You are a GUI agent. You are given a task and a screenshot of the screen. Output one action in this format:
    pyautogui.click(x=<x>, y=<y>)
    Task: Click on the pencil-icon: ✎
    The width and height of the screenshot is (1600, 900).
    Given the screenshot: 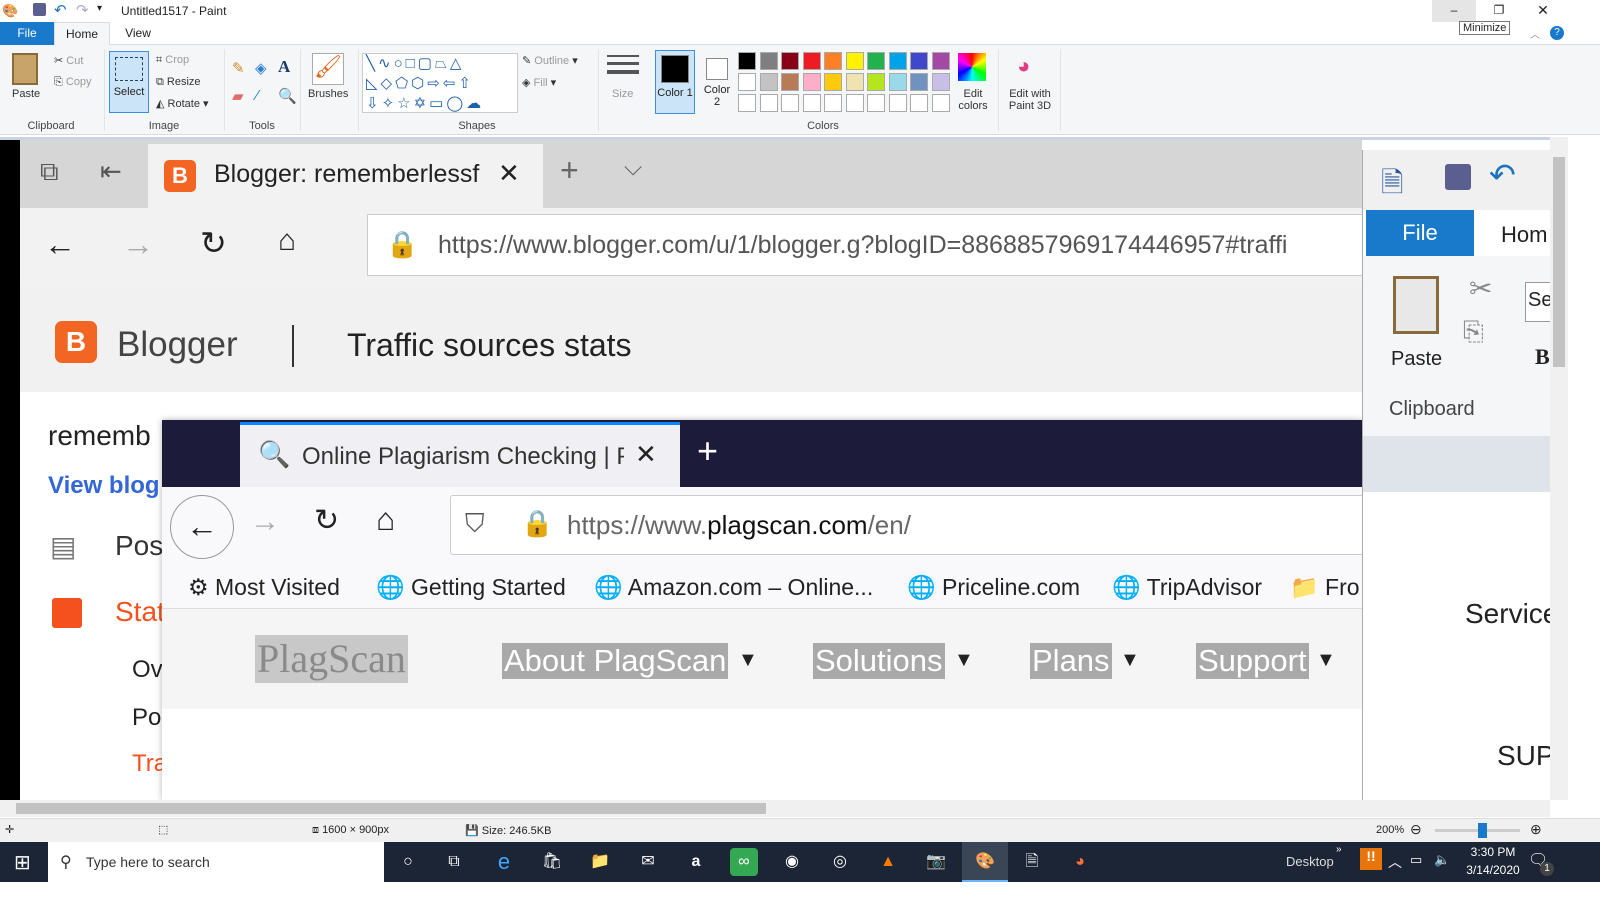 What is the action you would take?
    pyautogui.click(x=238, y=68)
    